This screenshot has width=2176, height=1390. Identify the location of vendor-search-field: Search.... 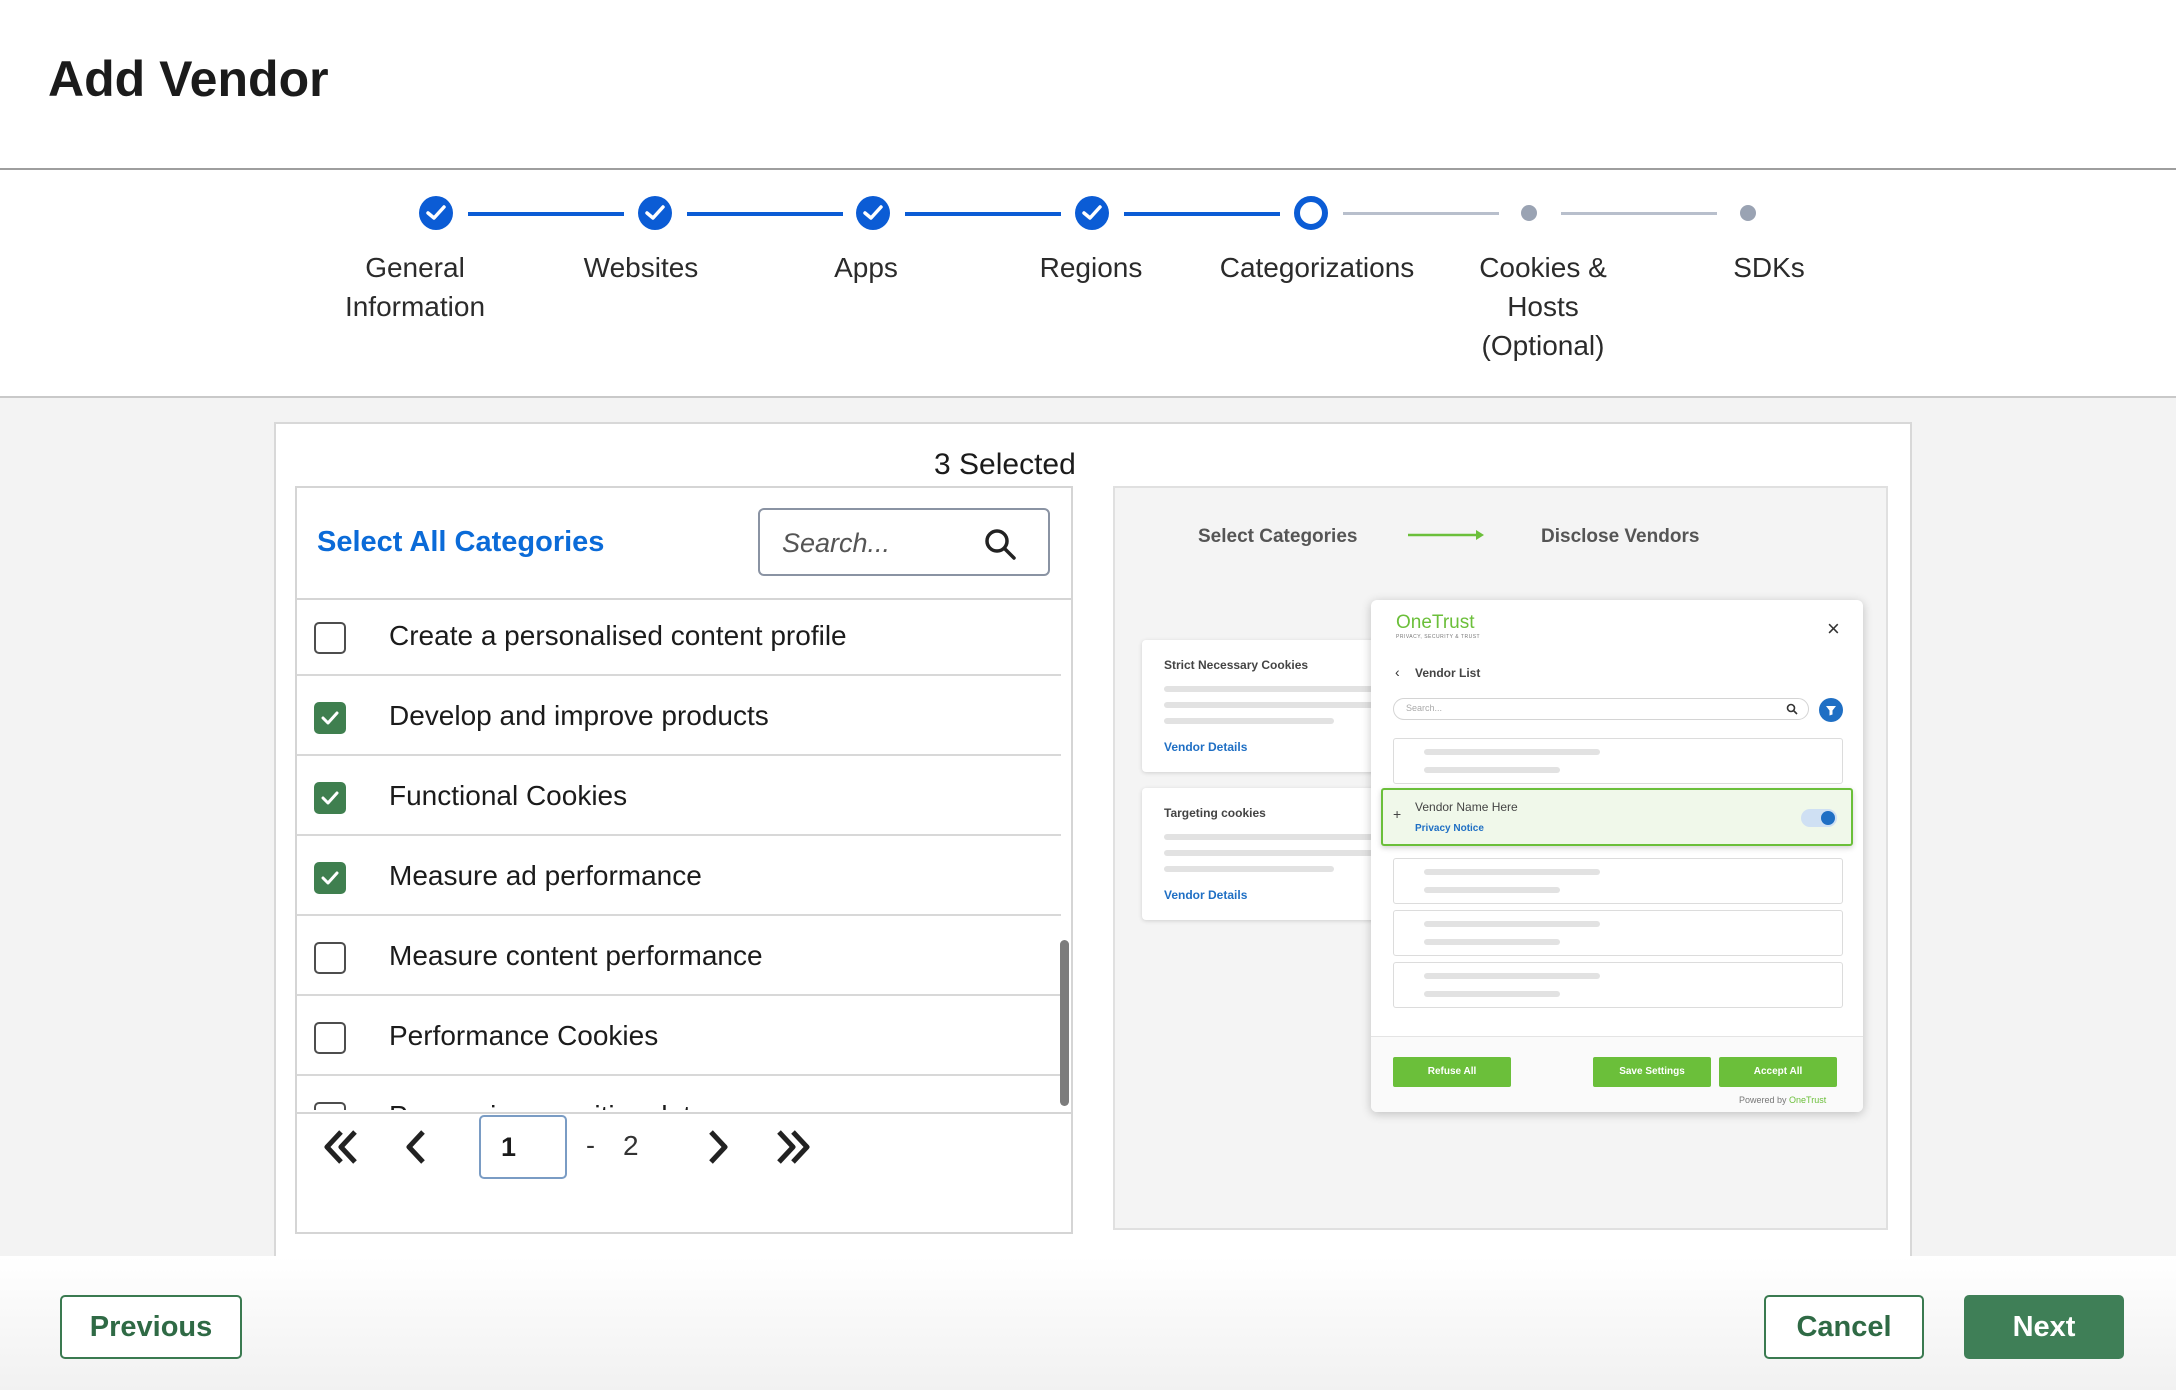
(1601, 709).